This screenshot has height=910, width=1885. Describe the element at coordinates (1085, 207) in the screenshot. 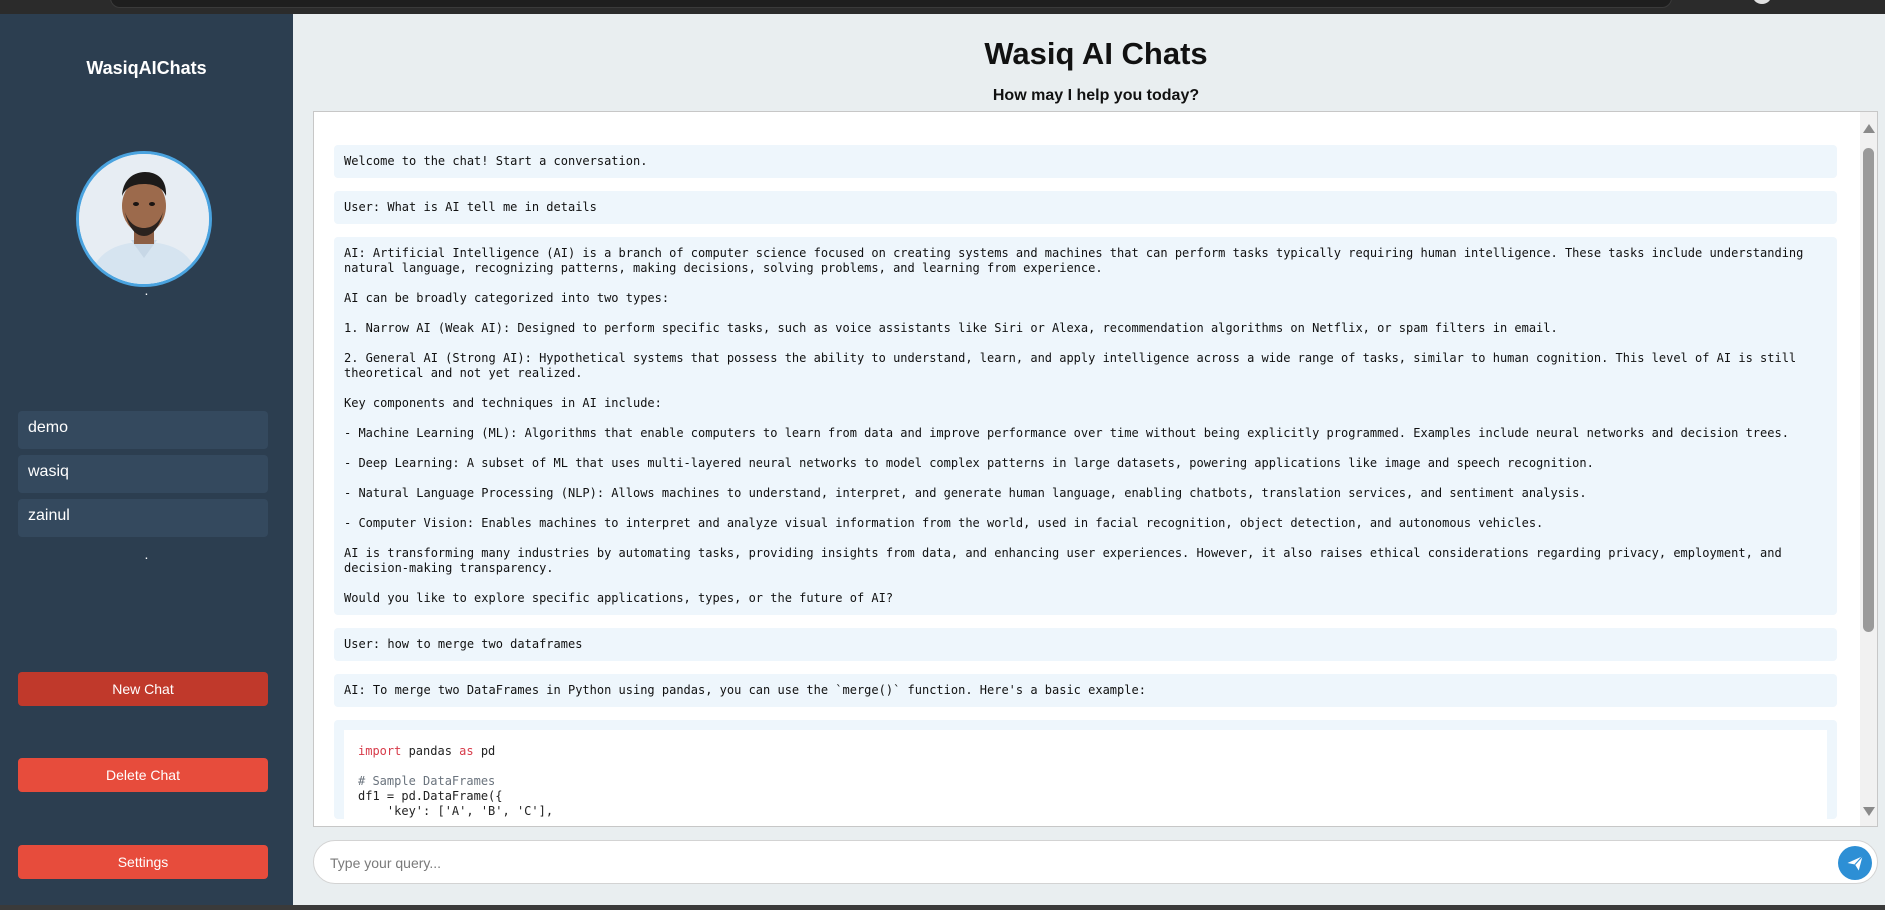

I see `message-user: User: What is AI tell me in details` at that location.